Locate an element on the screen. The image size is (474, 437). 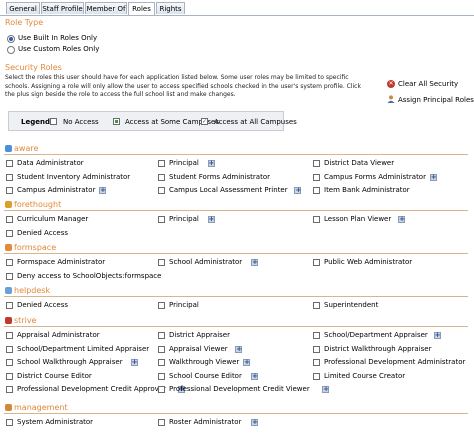
role-label: Professional Development Administrator is located at coordinates (395, 362).